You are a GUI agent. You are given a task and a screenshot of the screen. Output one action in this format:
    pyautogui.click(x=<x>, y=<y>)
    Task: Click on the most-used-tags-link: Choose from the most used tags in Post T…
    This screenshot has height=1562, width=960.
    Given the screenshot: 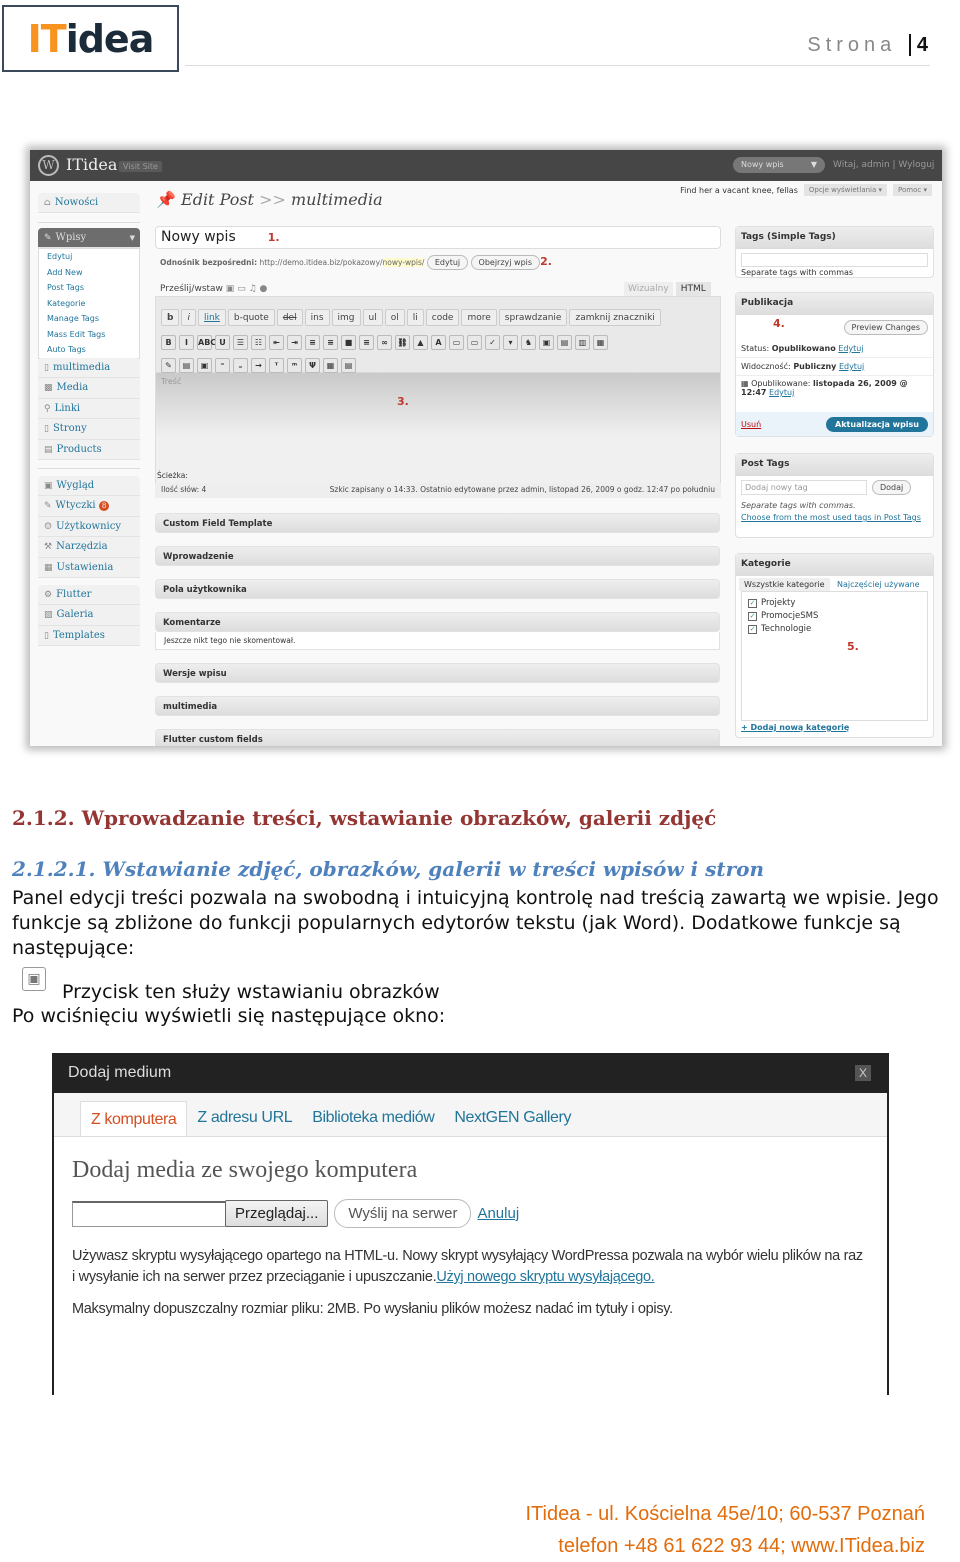 What is the action you would take?
    pyautogui.click(x=834, y=517)
    